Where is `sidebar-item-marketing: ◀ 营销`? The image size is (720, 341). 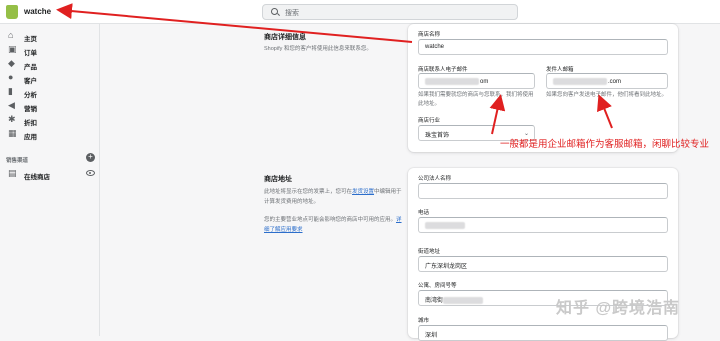 sidebar-item-marketing: ◀ 营销 is located at coordinates (50, 106).